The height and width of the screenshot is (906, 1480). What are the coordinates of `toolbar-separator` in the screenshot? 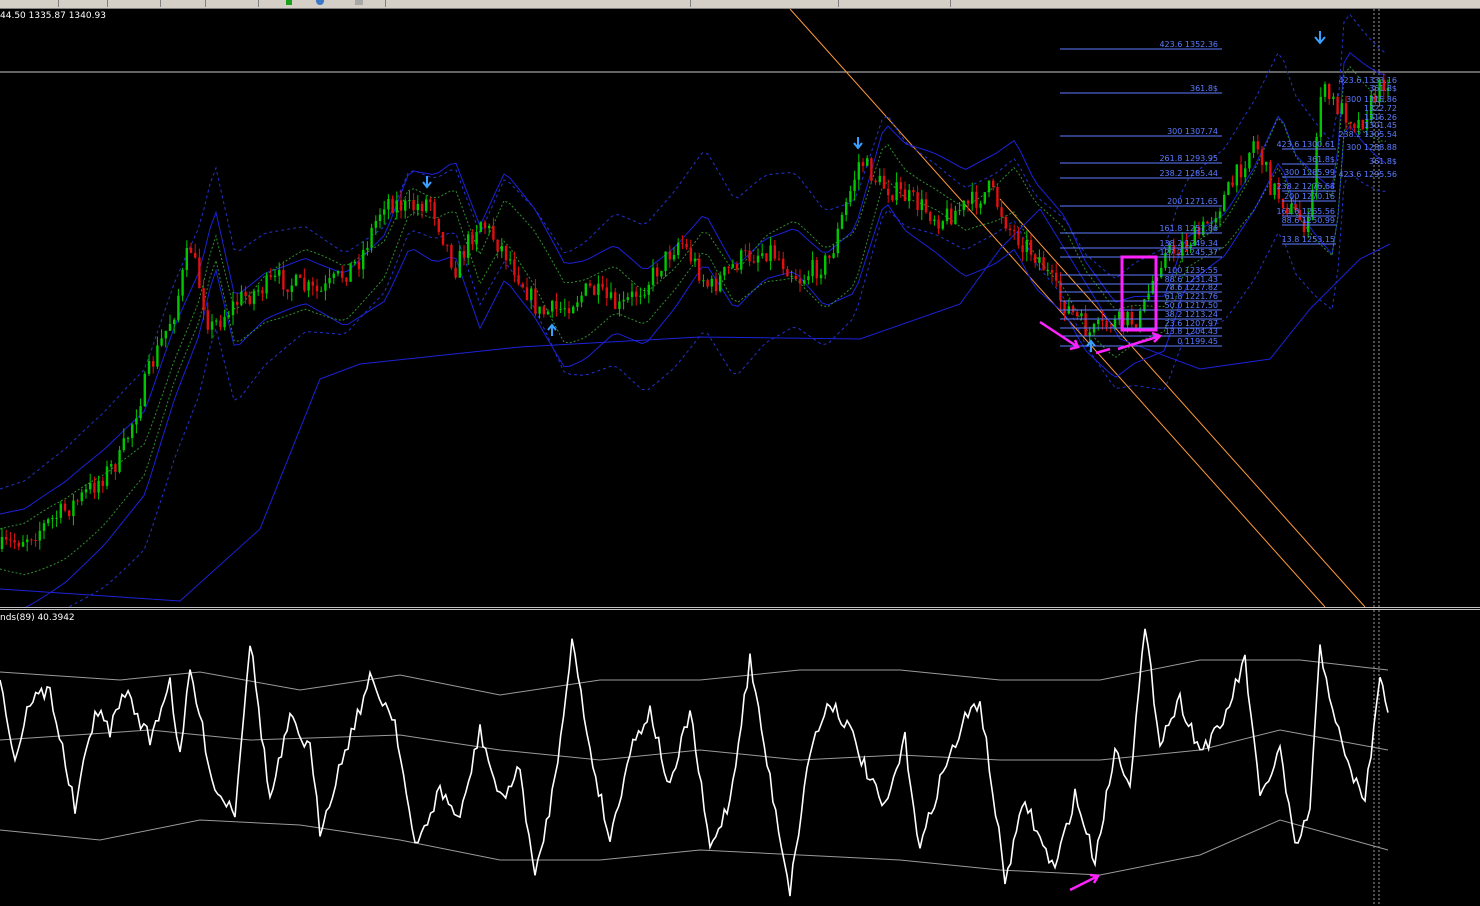 It's located at (107, 3).